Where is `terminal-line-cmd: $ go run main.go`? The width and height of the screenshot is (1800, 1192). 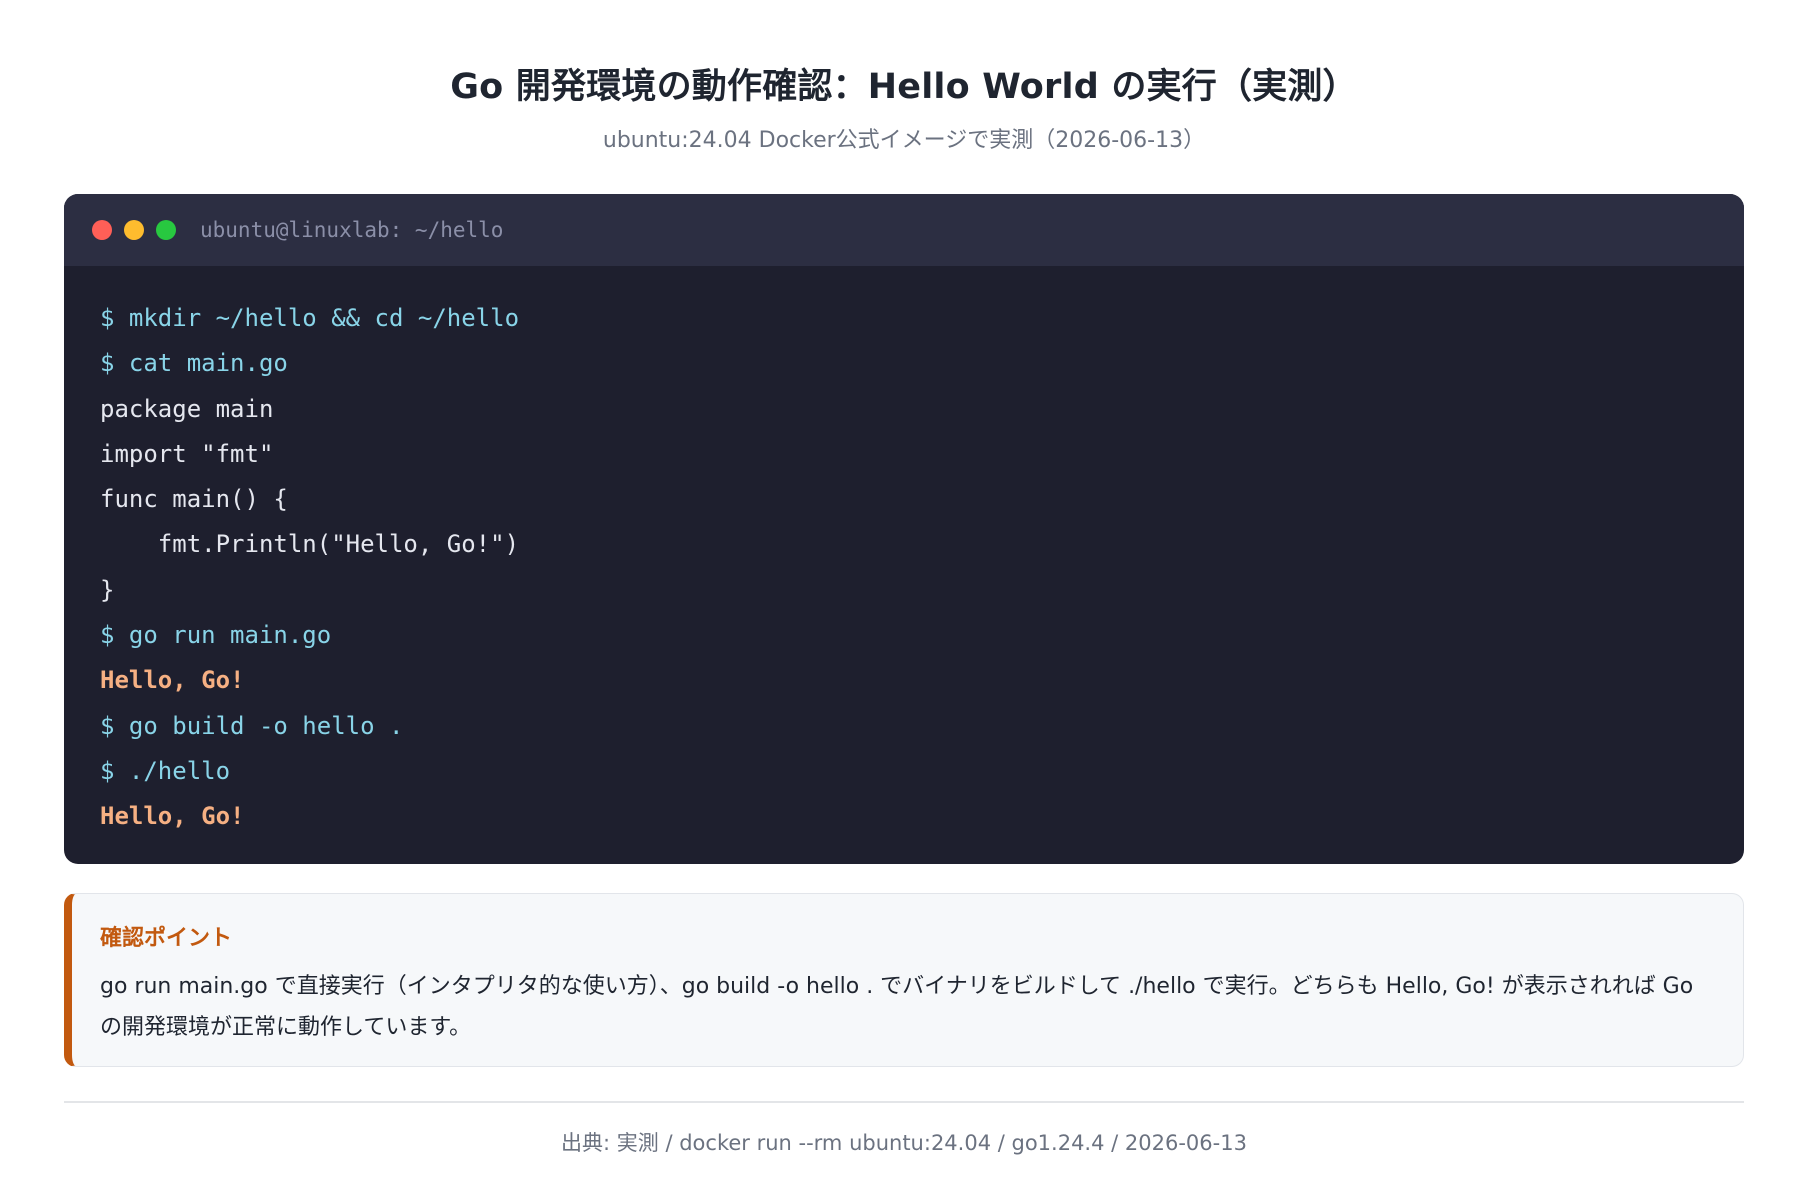
terminal-line-cmd: $ go run main.go is located at coordinates (216, 635).